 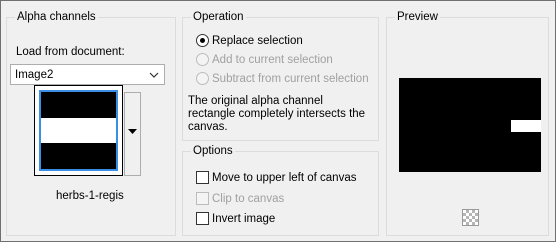 I want to click on channel-list-dropdown-button, so click(x=132, y=134).